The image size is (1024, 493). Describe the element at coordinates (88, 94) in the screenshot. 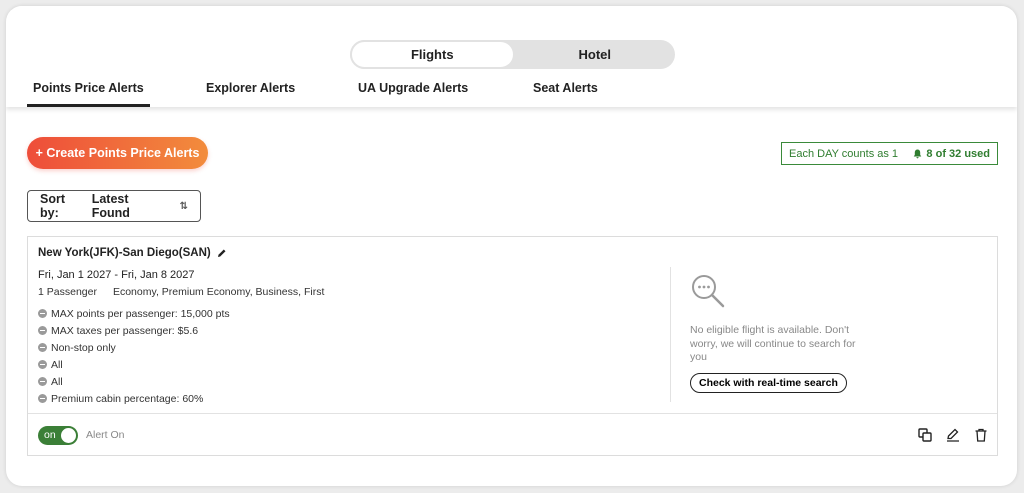

I see `tab-points-price-alerts: Points Price Alerts` at that location.